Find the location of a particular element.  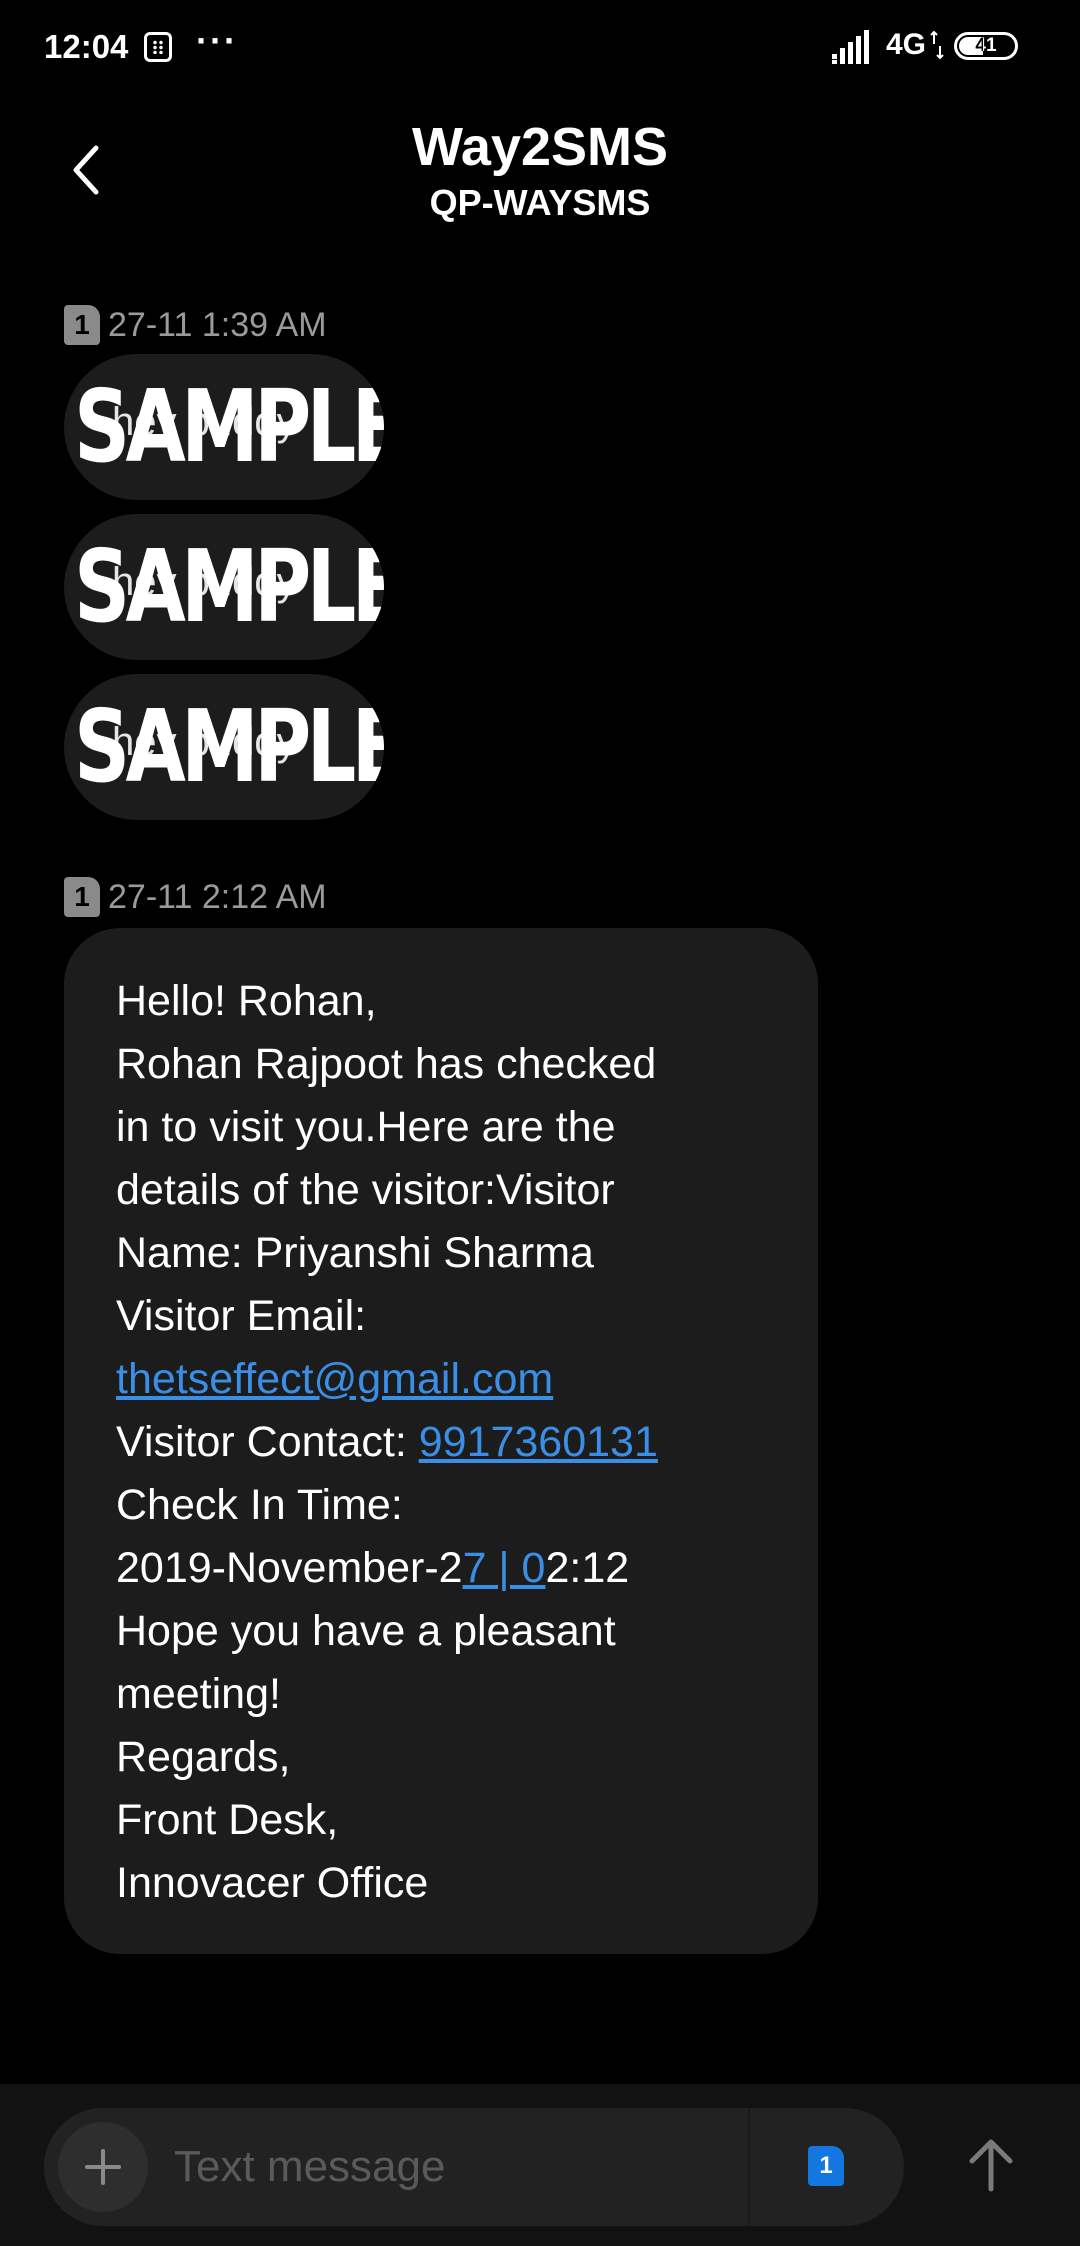

battery-level: 41 is located at coordinates (986, 45).